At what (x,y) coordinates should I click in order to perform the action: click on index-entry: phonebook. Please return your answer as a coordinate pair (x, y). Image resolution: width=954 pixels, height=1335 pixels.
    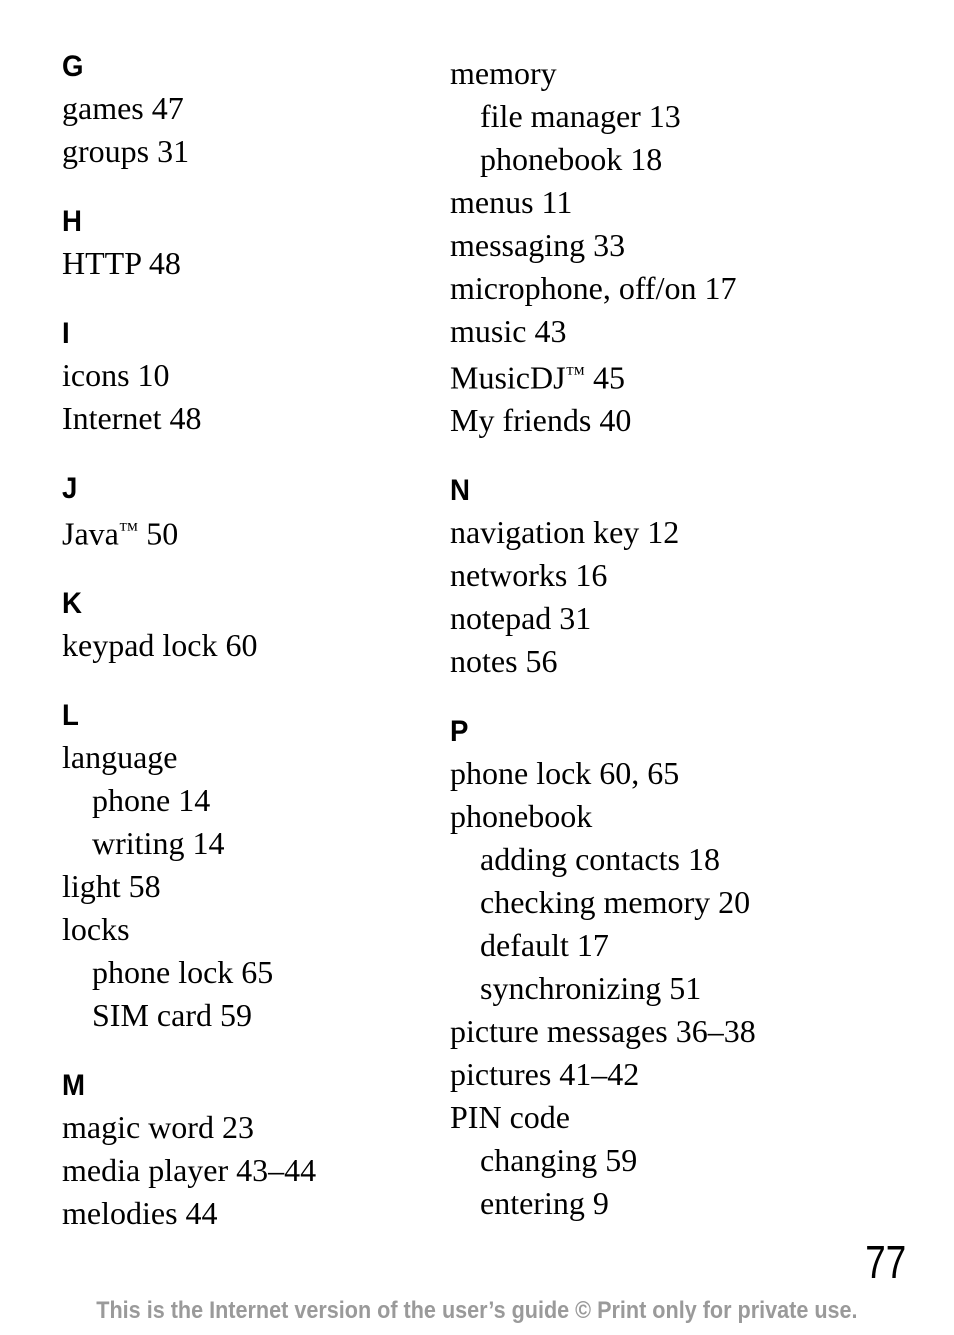
    Looking at the image, I should click on (521, 816).